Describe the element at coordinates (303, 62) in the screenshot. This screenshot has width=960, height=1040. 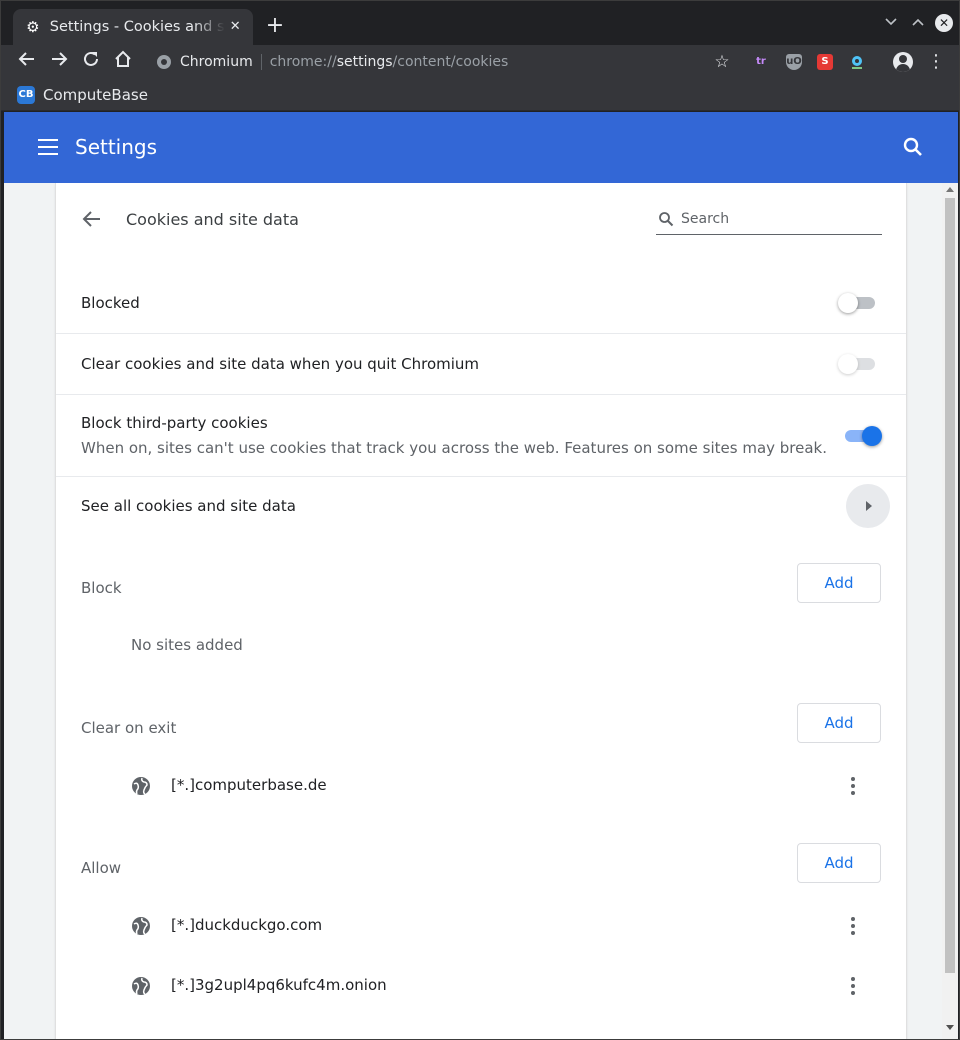
I see `url-scheme: chrome://` at that location.